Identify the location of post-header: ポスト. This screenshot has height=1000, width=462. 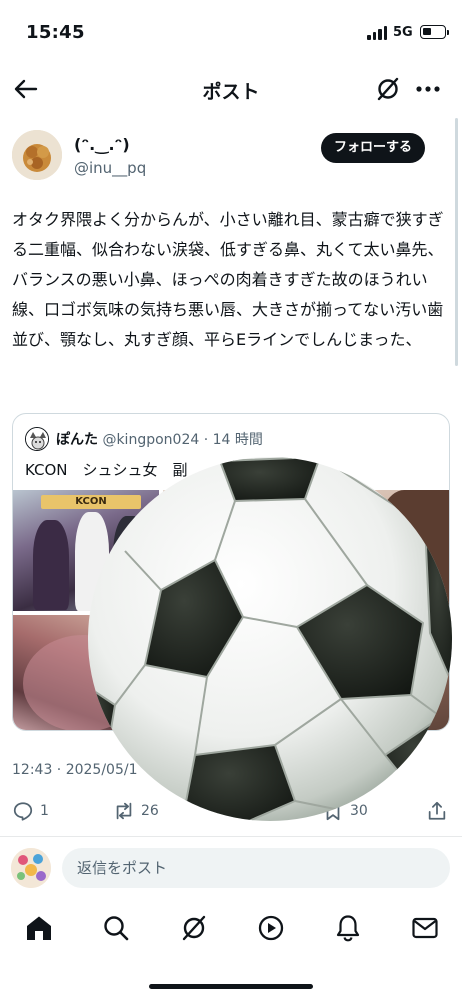
(231, 89).